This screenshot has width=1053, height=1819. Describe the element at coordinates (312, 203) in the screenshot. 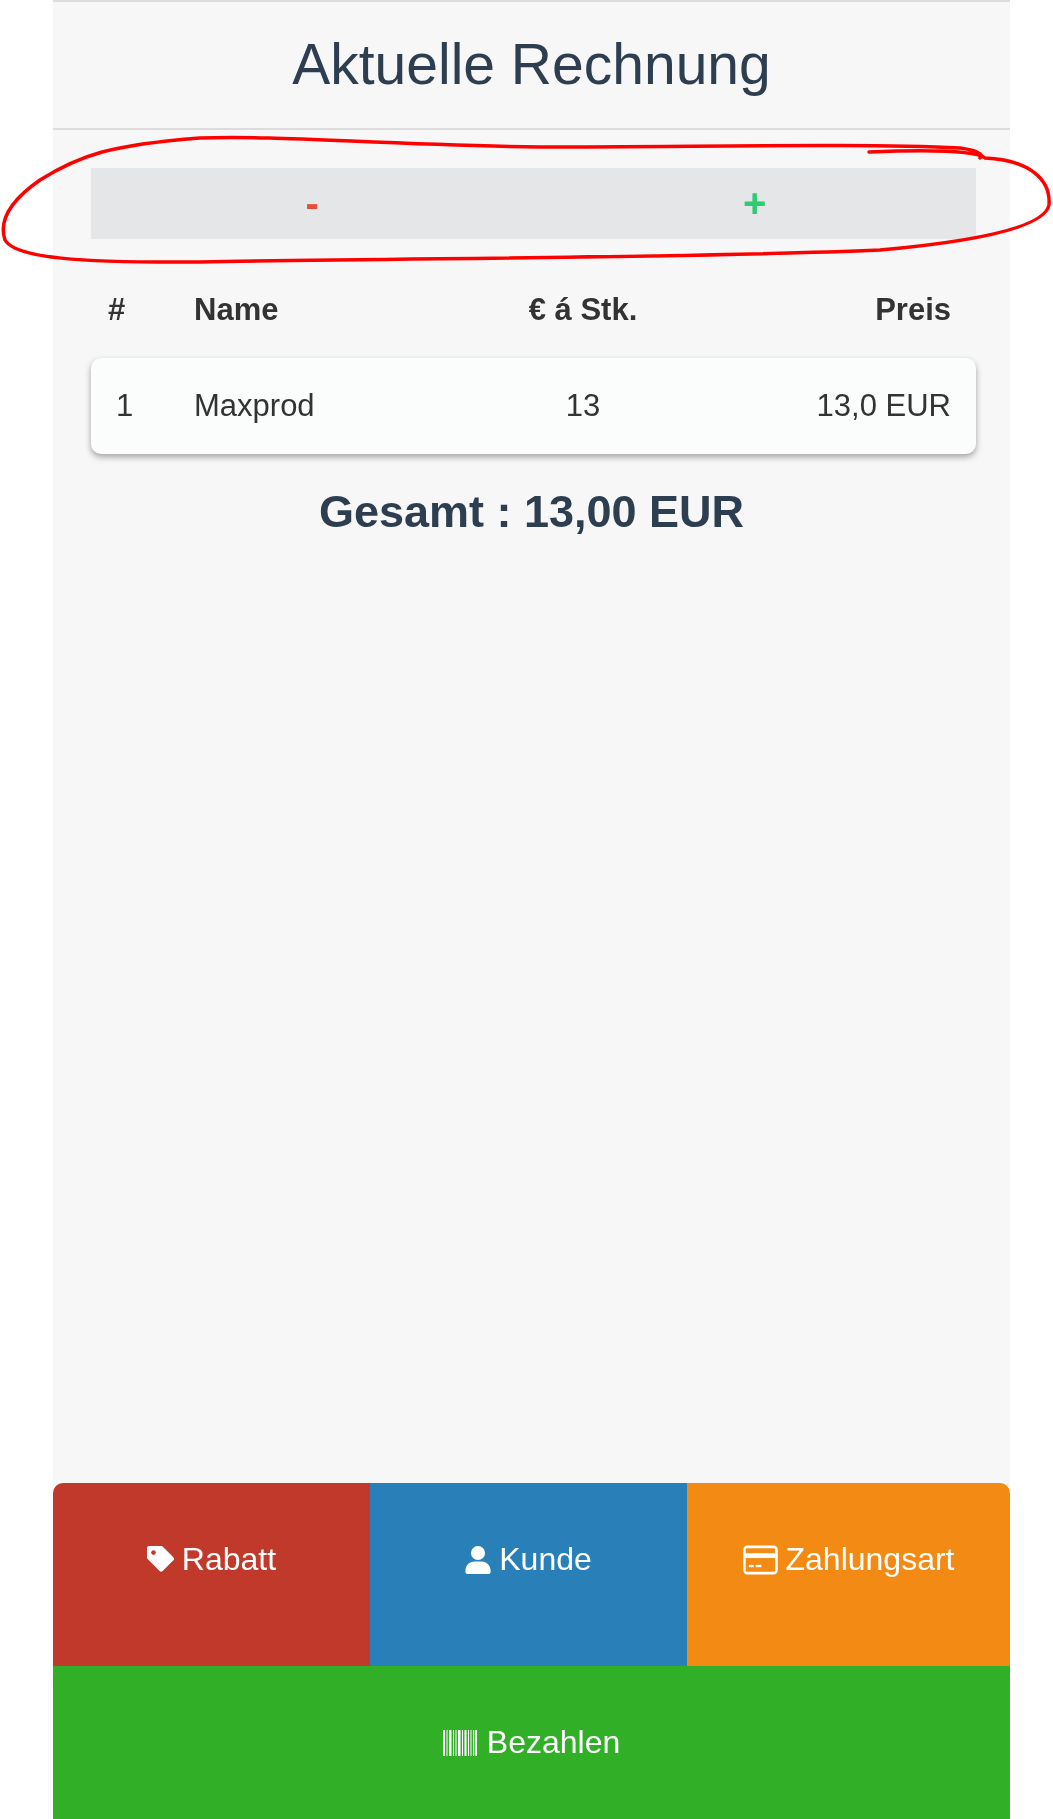

I see `minus-button: -` at that location.